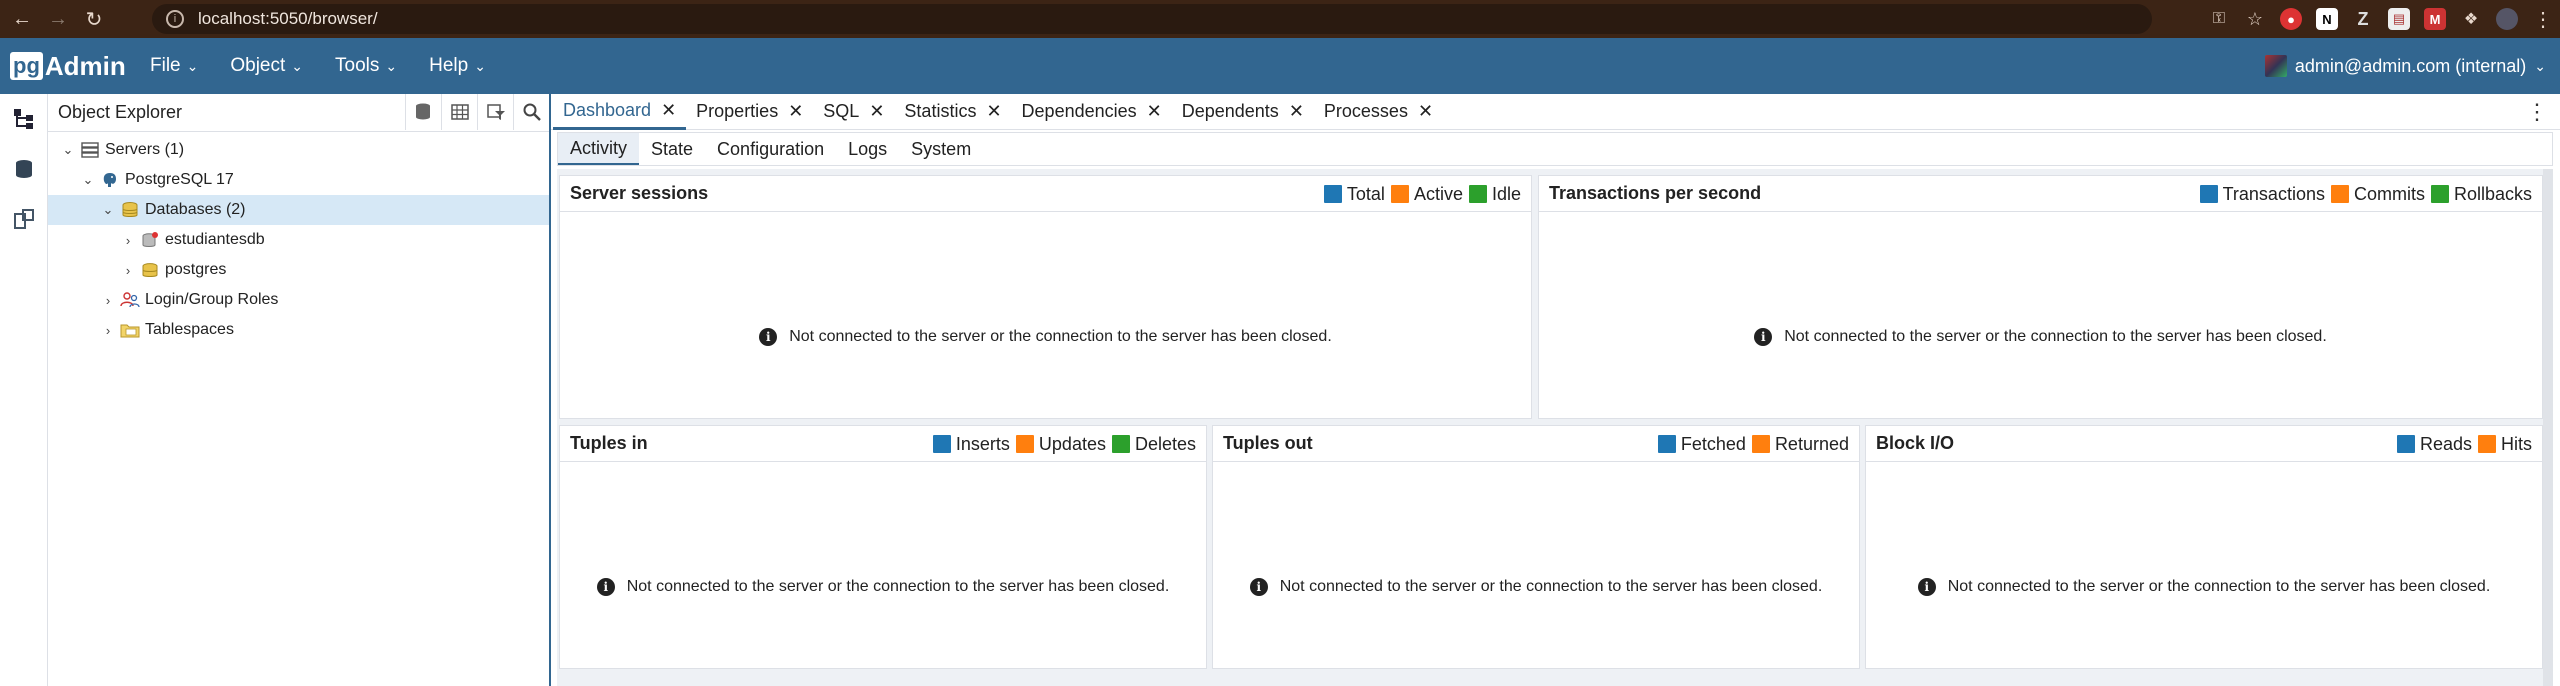  Describe the element at coordinates (1153, 444) in the screenshot. I see `legend-item: Deletes` at that location.